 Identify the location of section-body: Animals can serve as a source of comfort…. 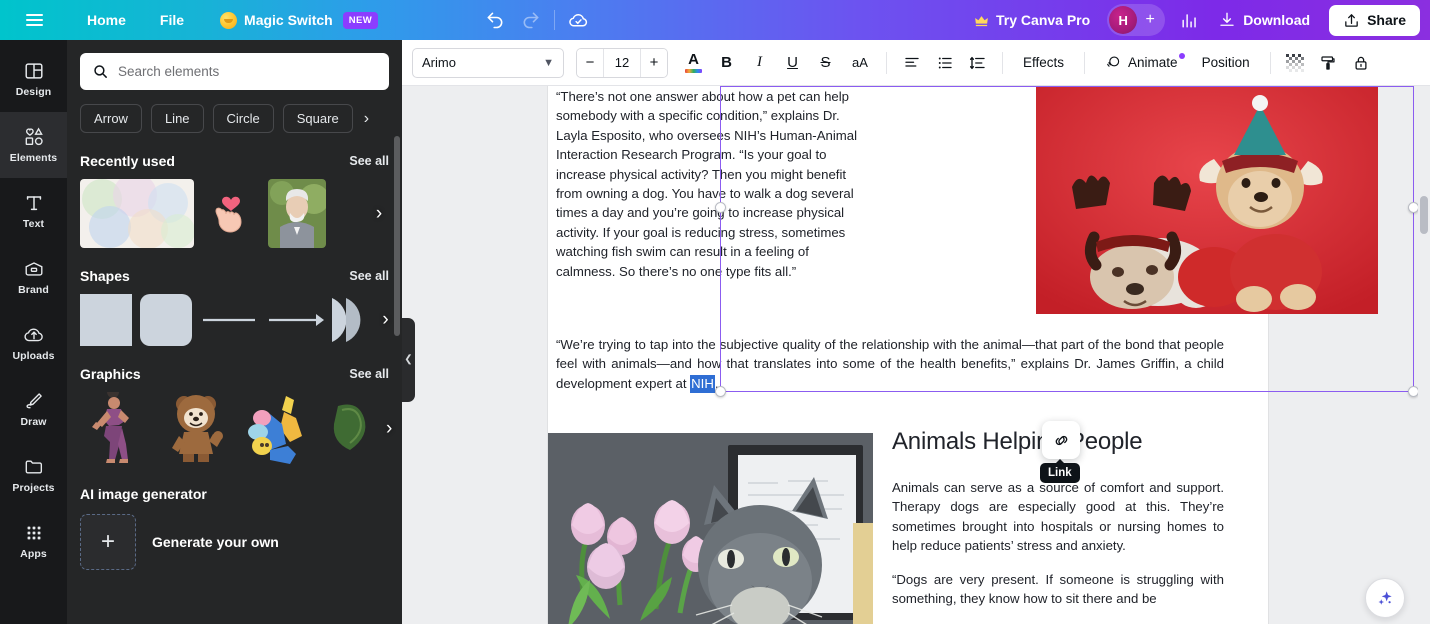
(1058, 543).